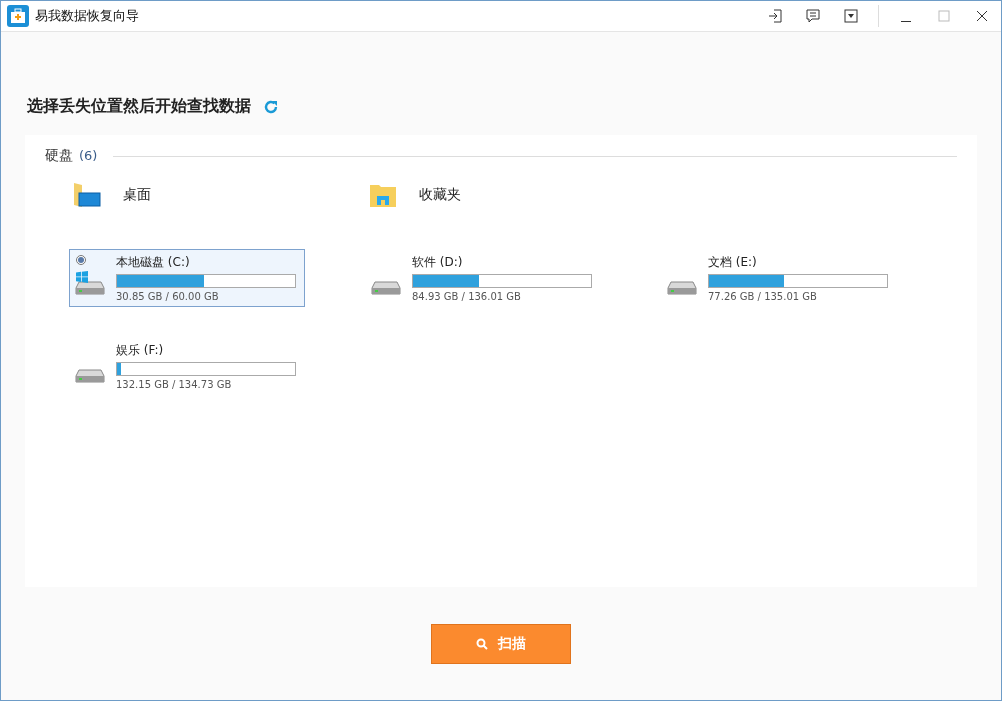  I want to click on drive-name: 文档 (E:), so click(733, 262).